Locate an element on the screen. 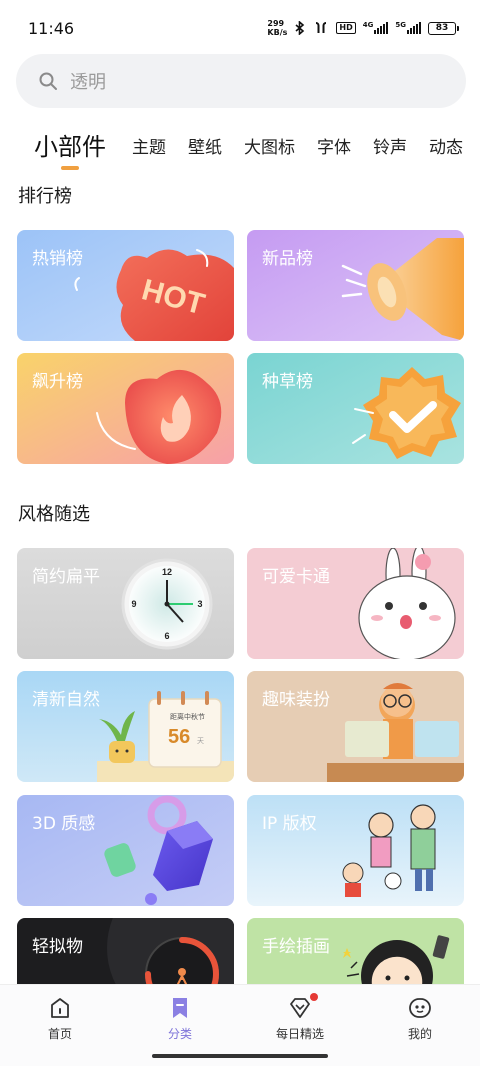 The width and height of the screenshot is (480, 1066). calendar-number: 56 is located at coordinates (179, 737).